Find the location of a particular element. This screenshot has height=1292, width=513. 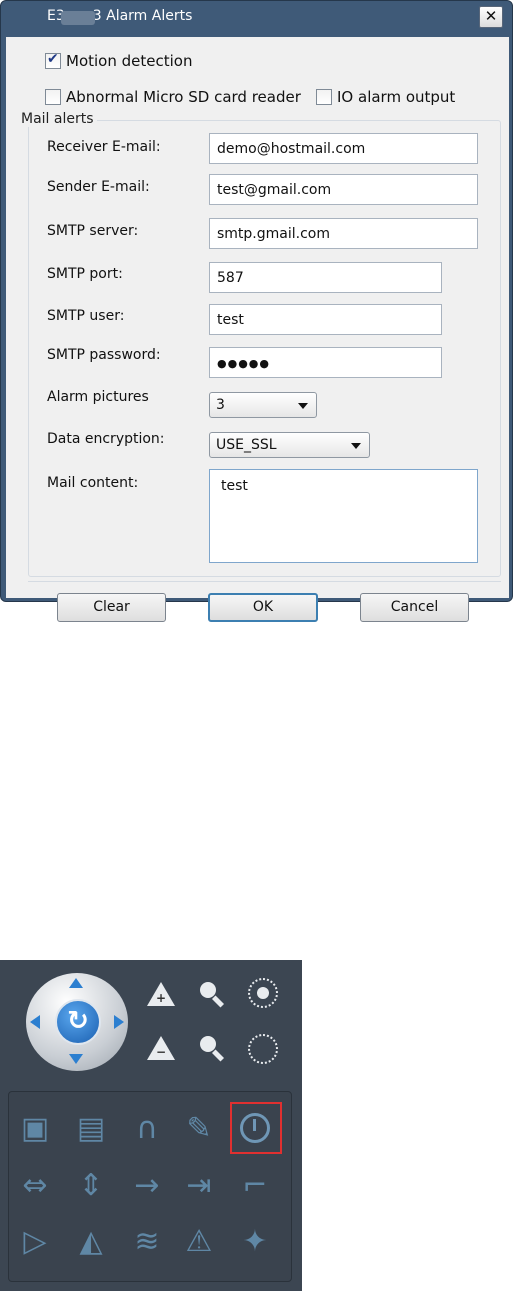

smtp-user-field: test is located at coordinates (325, 319).